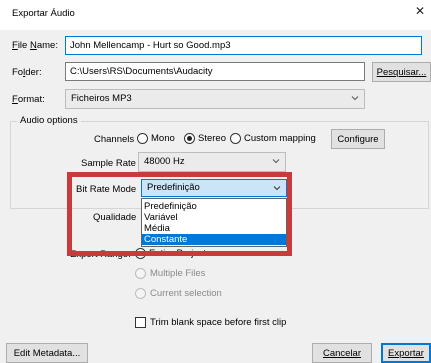  Describe the element at coordinates (212, 138) in the screenshot. I see `stereo-label: Stereo` at that location.